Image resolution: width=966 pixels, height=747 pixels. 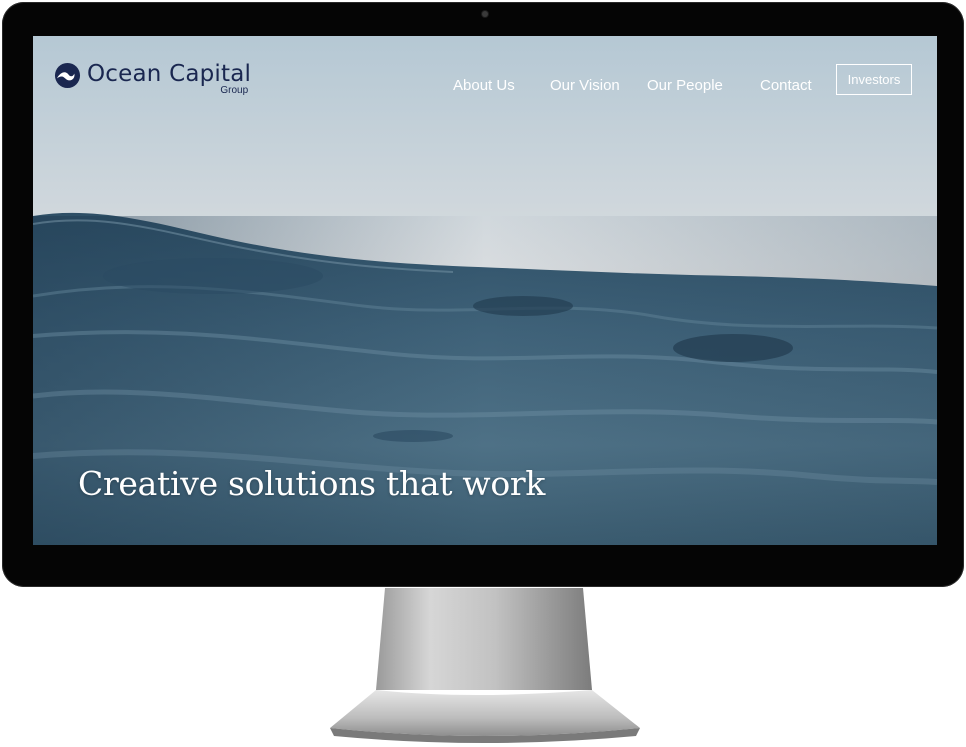 What do you see at coordinates (585, 85) in the screenshot?
I see `nav-link-our-vision: Our Vision` at bounding box center [585, 85].